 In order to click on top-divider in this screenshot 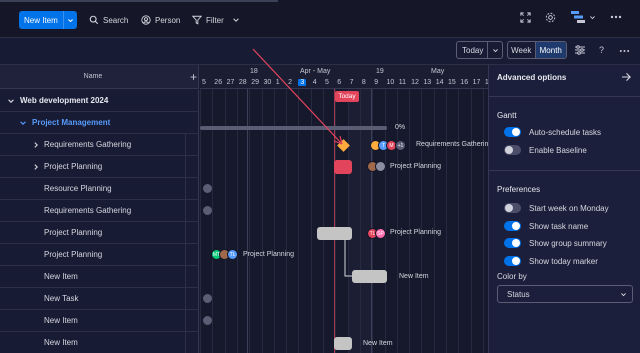, I will do `click(139, 1)`.